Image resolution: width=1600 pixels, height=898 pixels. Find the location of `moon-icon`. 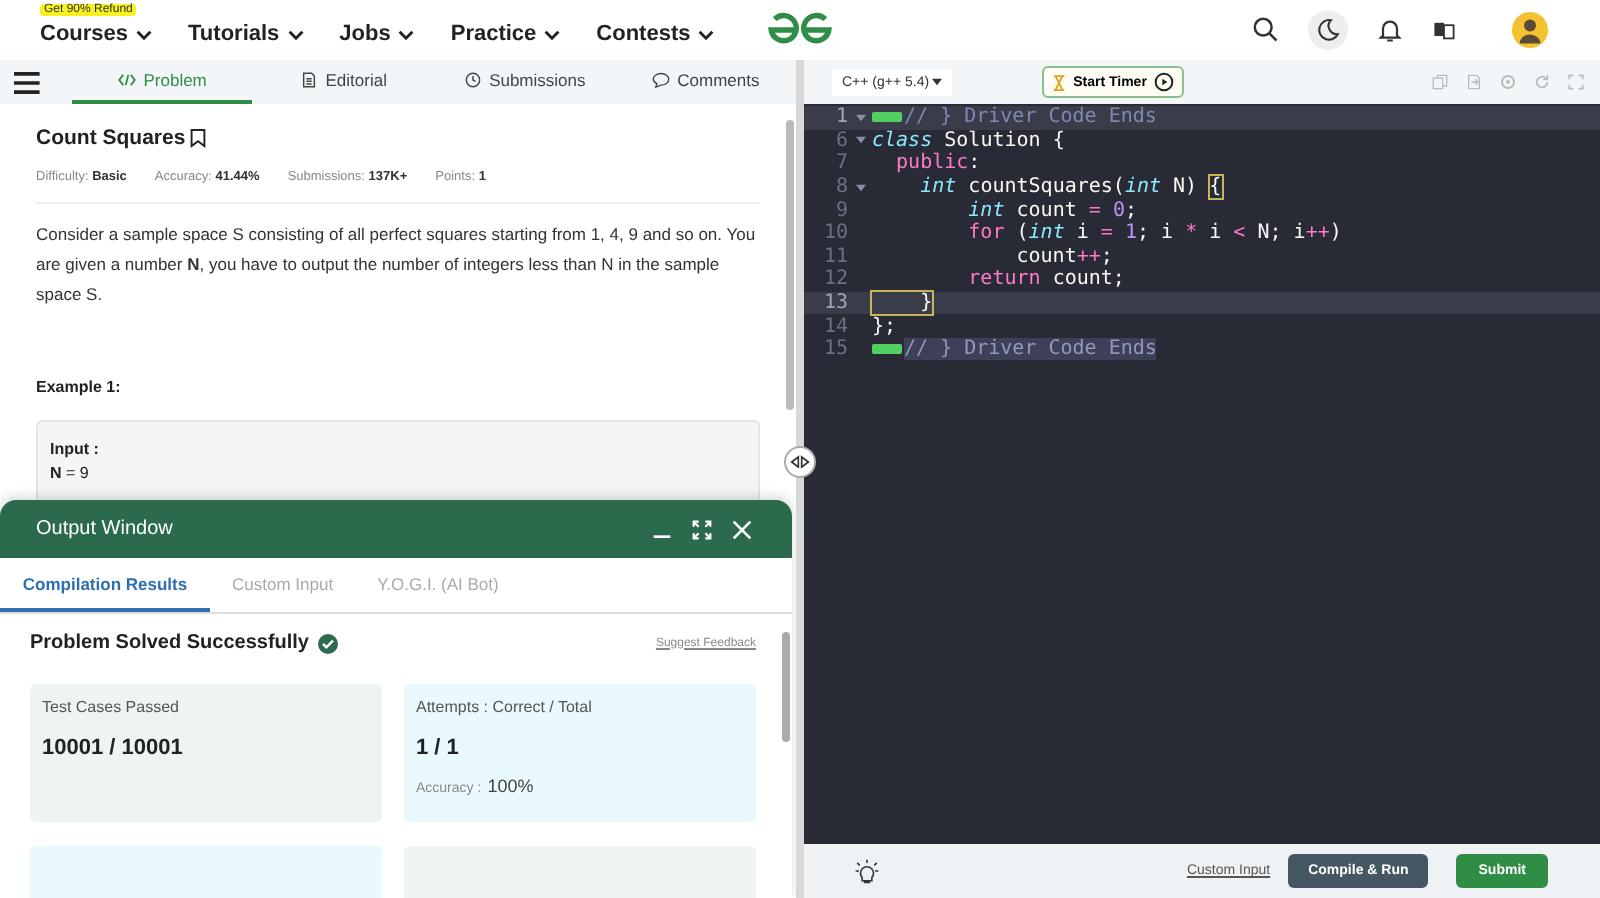

moon-icon is located at coordinates (1328, 30).